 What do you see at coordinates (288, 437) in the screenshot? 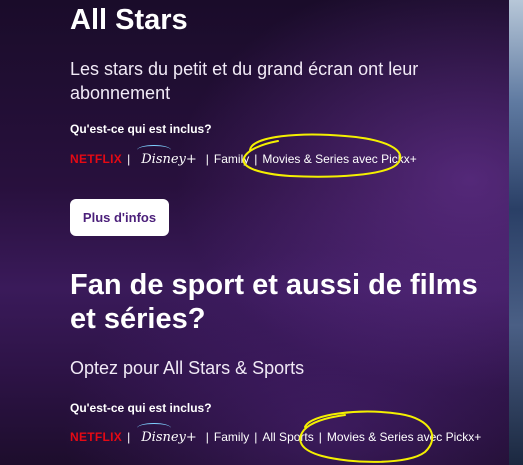
I see `provider-all-sports: All Sports` at bounding box center [288, 437].